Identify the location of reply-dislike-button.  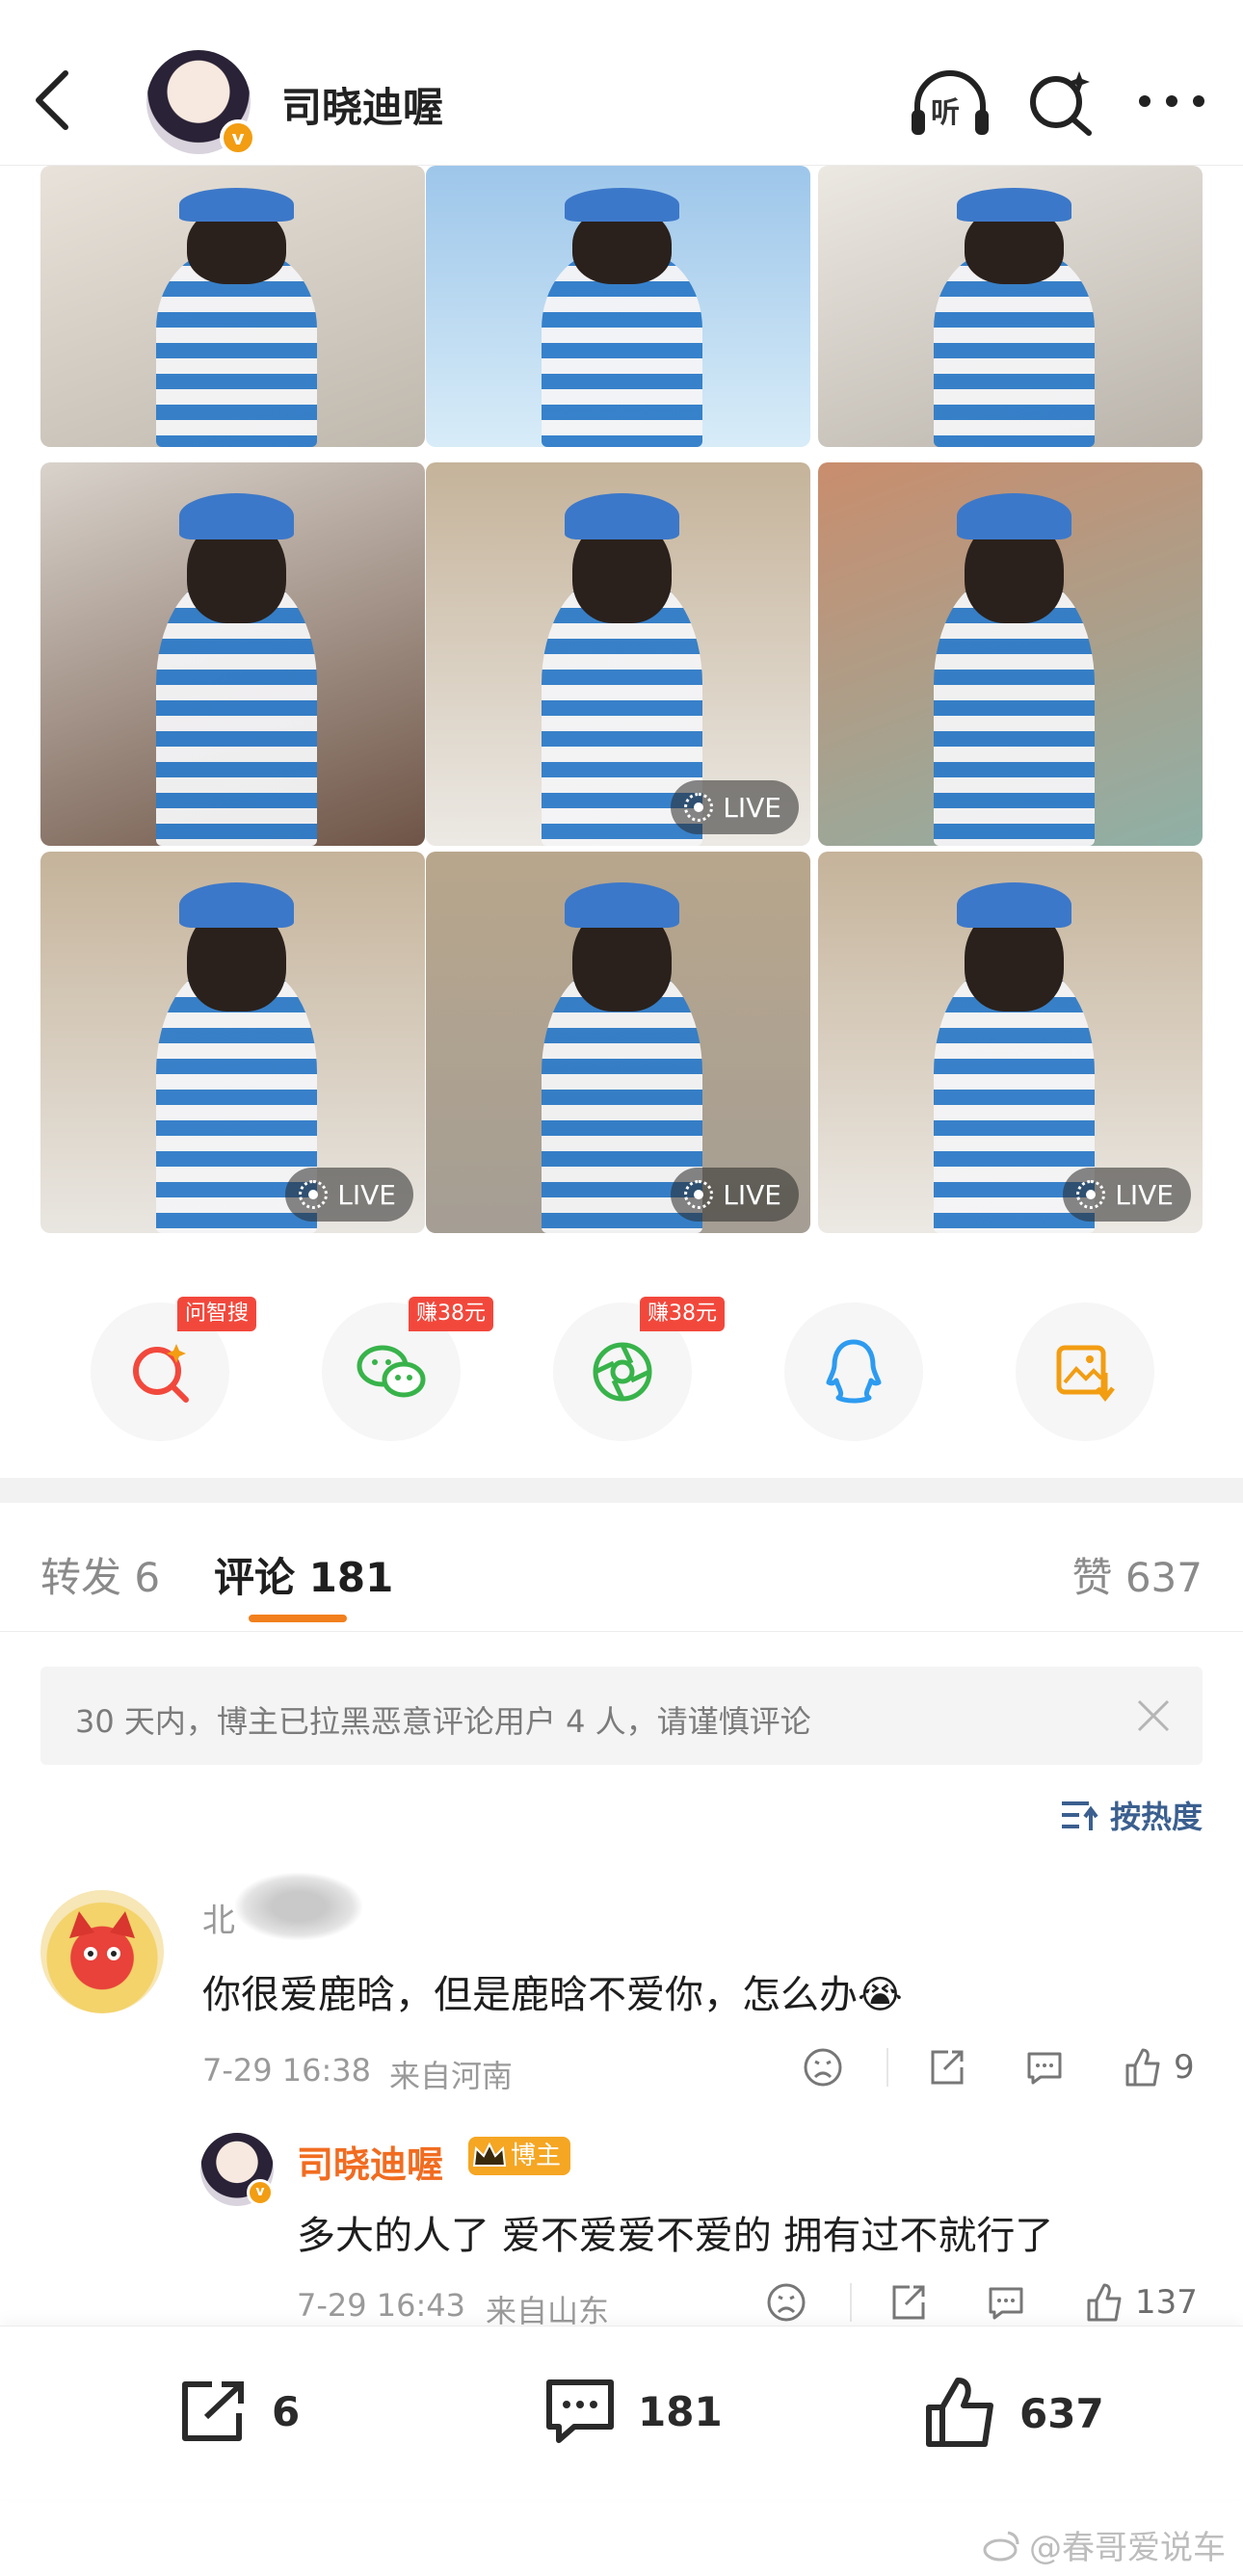
(786, 2303).